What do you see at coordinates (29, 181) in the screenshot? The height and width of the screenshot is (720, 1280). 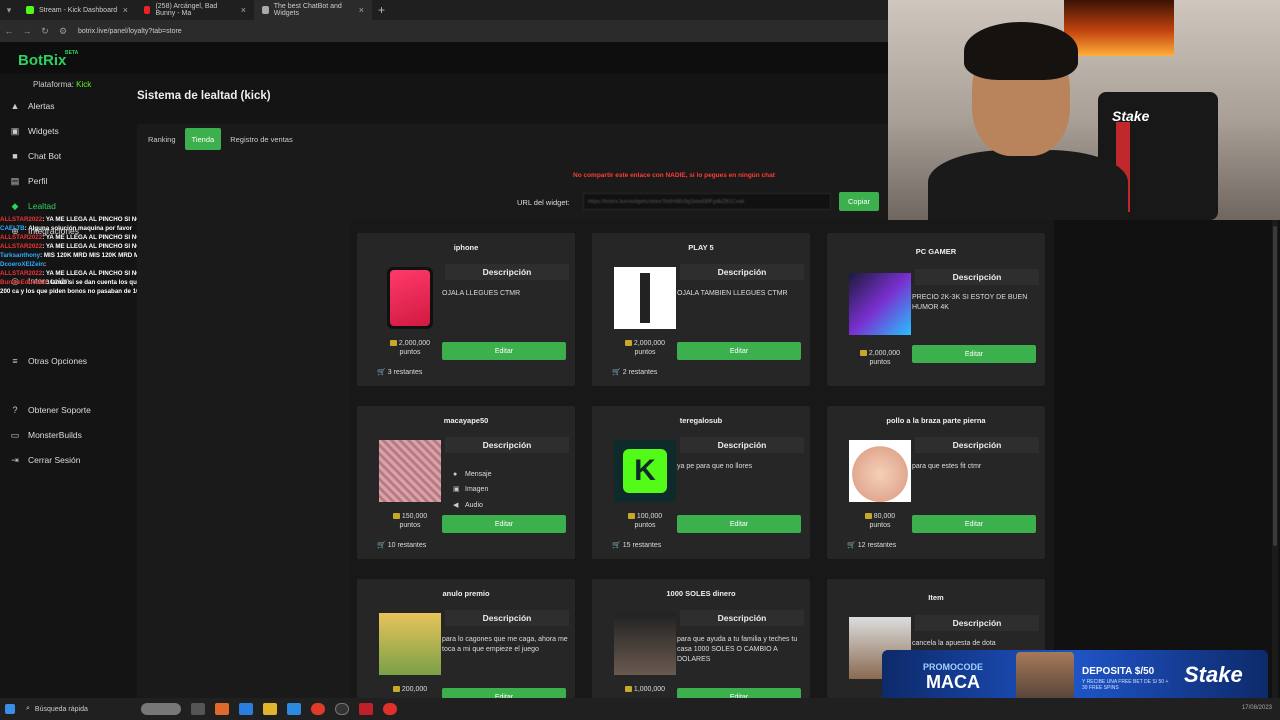 I see `sidebar-item-perfil: ▤ Perfil` at bounding box center [29, 181].